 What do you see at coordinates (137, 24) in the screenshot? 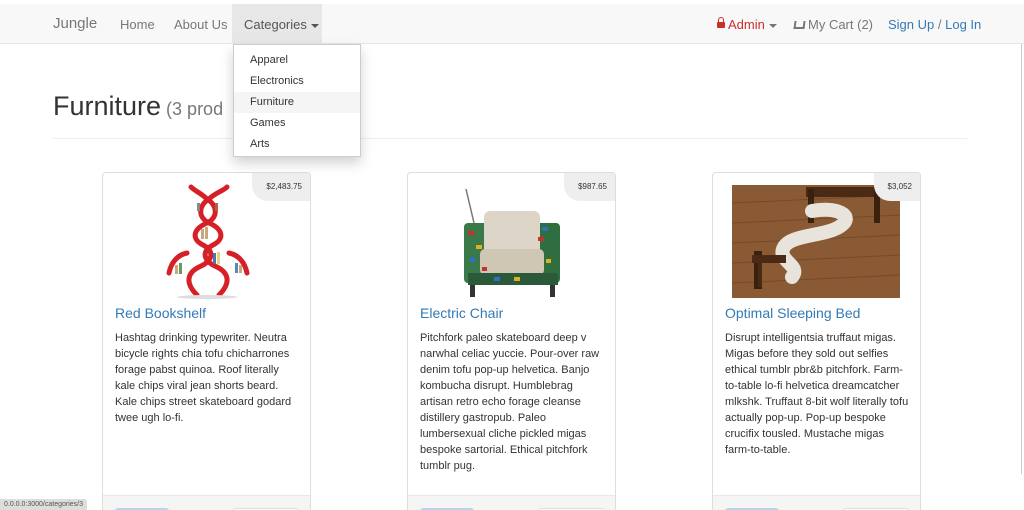
I see `nav-home-link: Home` at bounding box center [137, 24].